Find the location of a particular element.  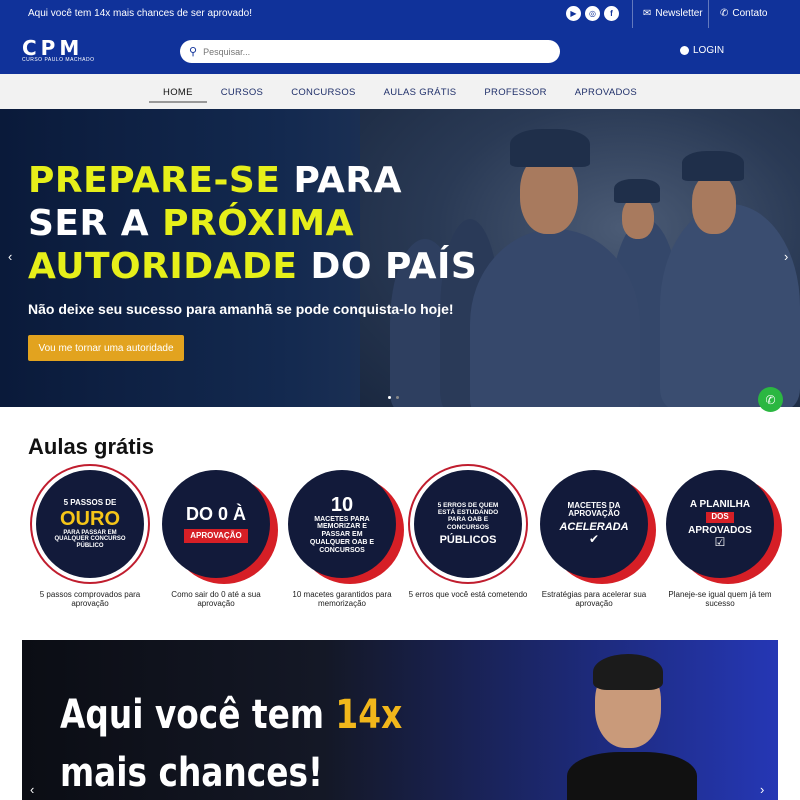

instagram-icon: ◎ is located at coordinates (592, 13).